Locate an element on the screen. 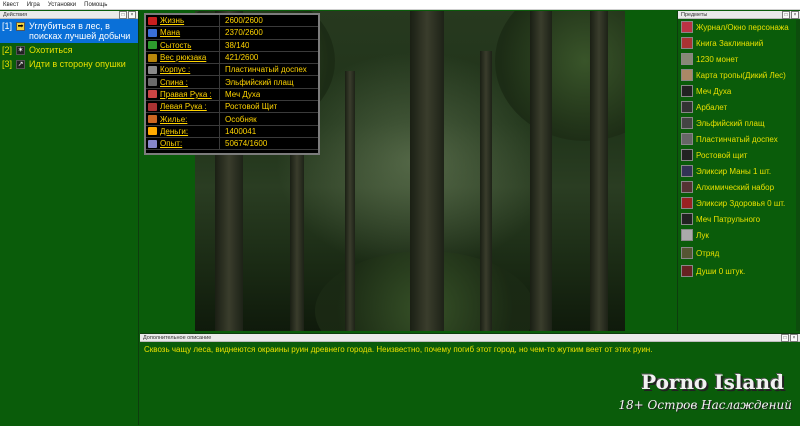  stat-value: 421/2600 is located at coordinates (242, 58).